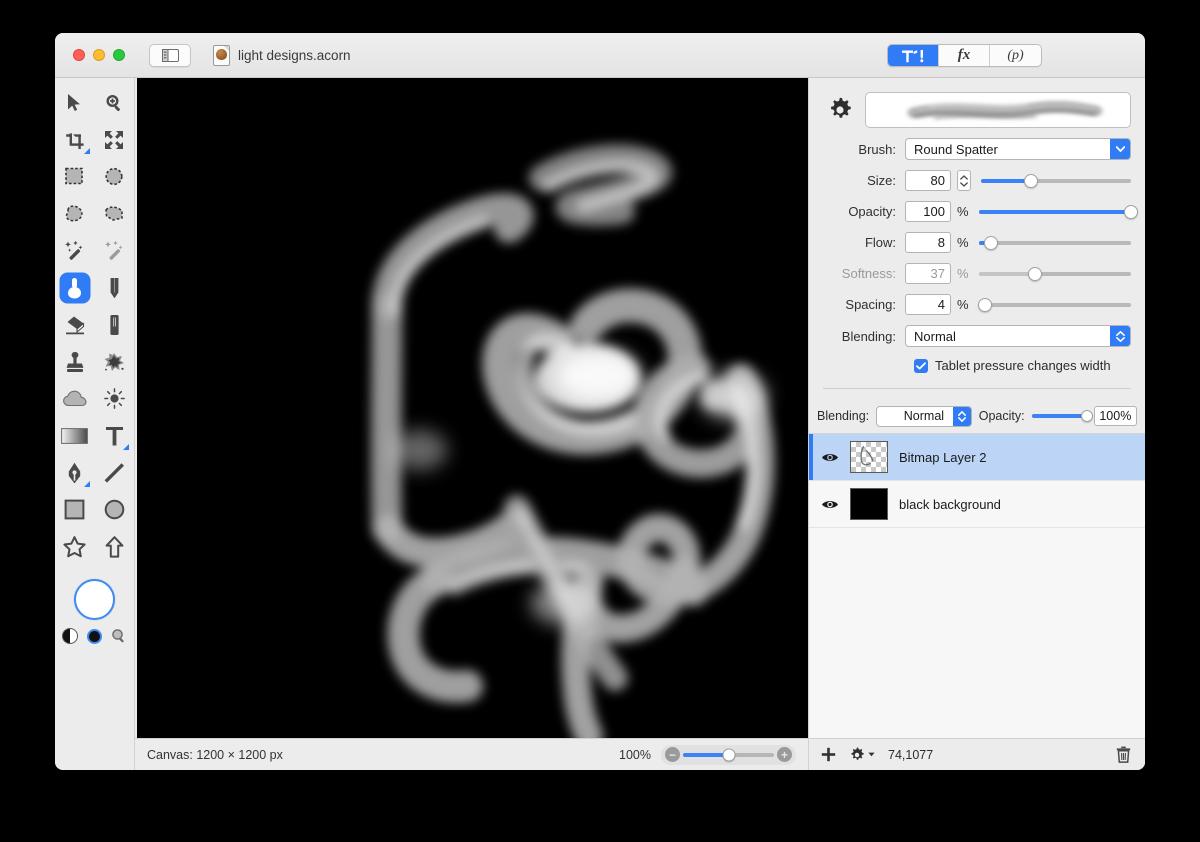  What do you see at coordinates (1120, 149) in the screenshot?
I see `chevron-down-icon` at bounding box center [1120, 149].